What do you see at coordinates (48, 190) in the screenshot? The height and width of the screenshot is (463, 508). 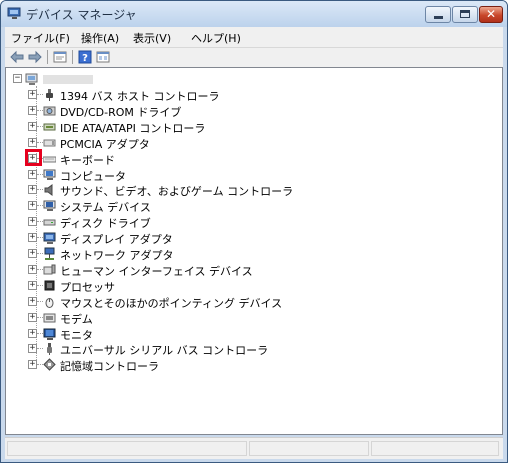 I see `speaker-icon` at bounding box center [48, 190].